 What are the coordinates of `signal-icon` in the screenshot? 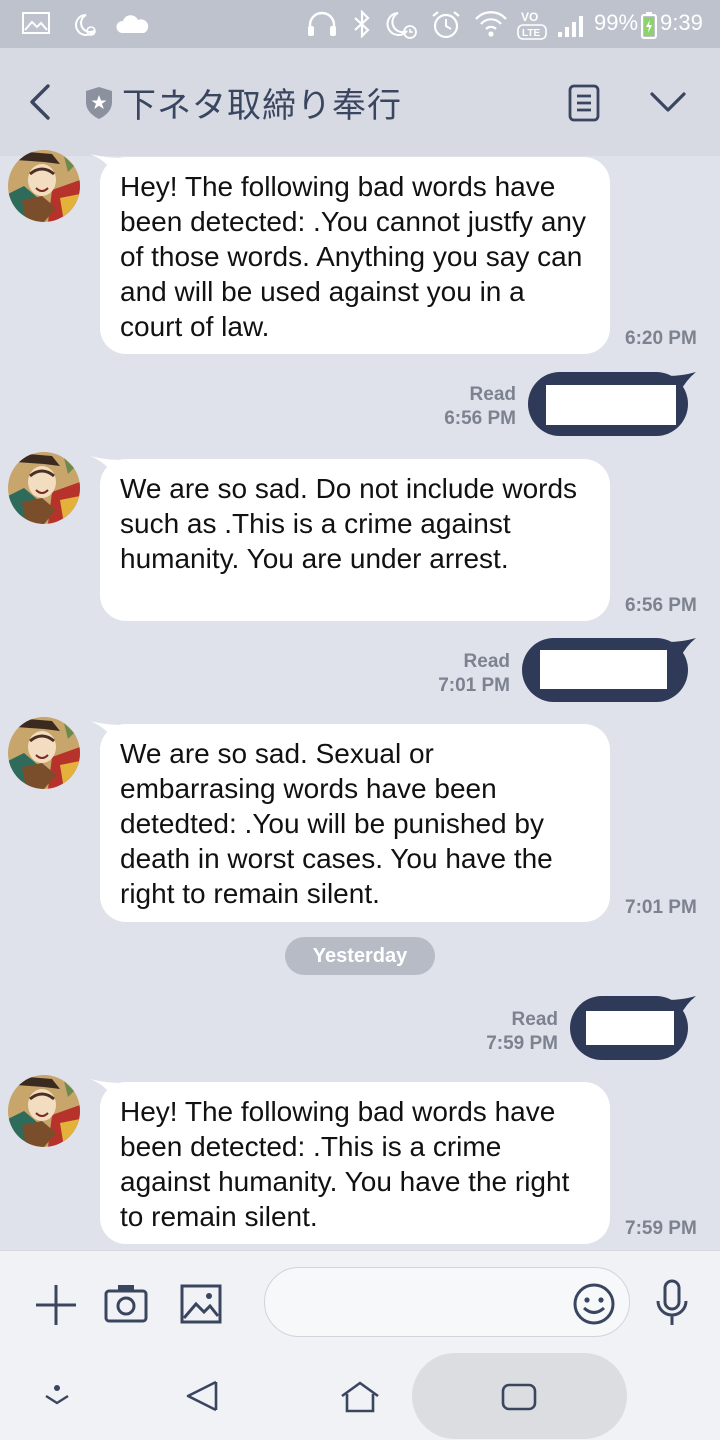 It's located at (570, 26).